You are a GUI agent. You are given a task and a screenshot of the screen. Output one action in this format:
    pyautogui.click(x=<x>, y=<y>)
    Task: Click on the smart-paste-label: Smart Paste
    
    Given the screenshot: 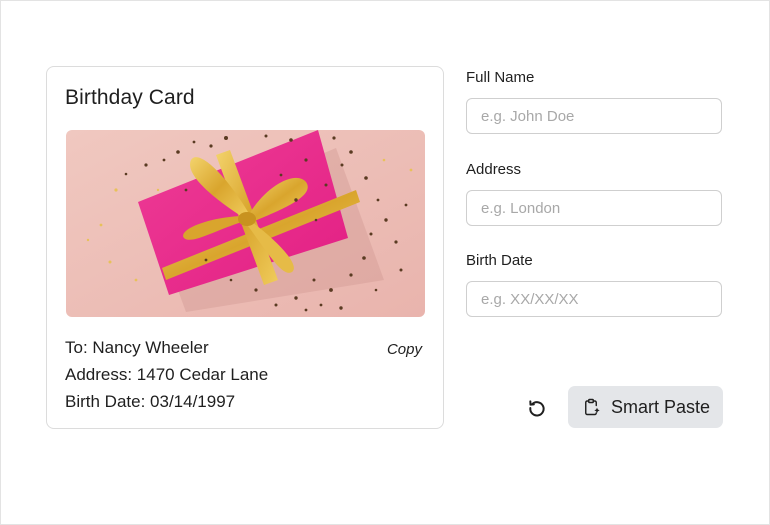 What is the action you would take?
    pyautogui.click(x=661, y=406)
    